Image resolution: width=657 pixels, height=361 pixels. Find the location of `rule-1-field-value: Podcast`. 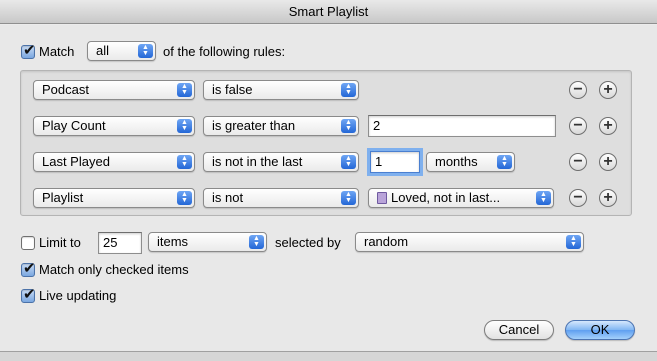

rule-1-field-value: Podcast is located at coordinates (65, 89).